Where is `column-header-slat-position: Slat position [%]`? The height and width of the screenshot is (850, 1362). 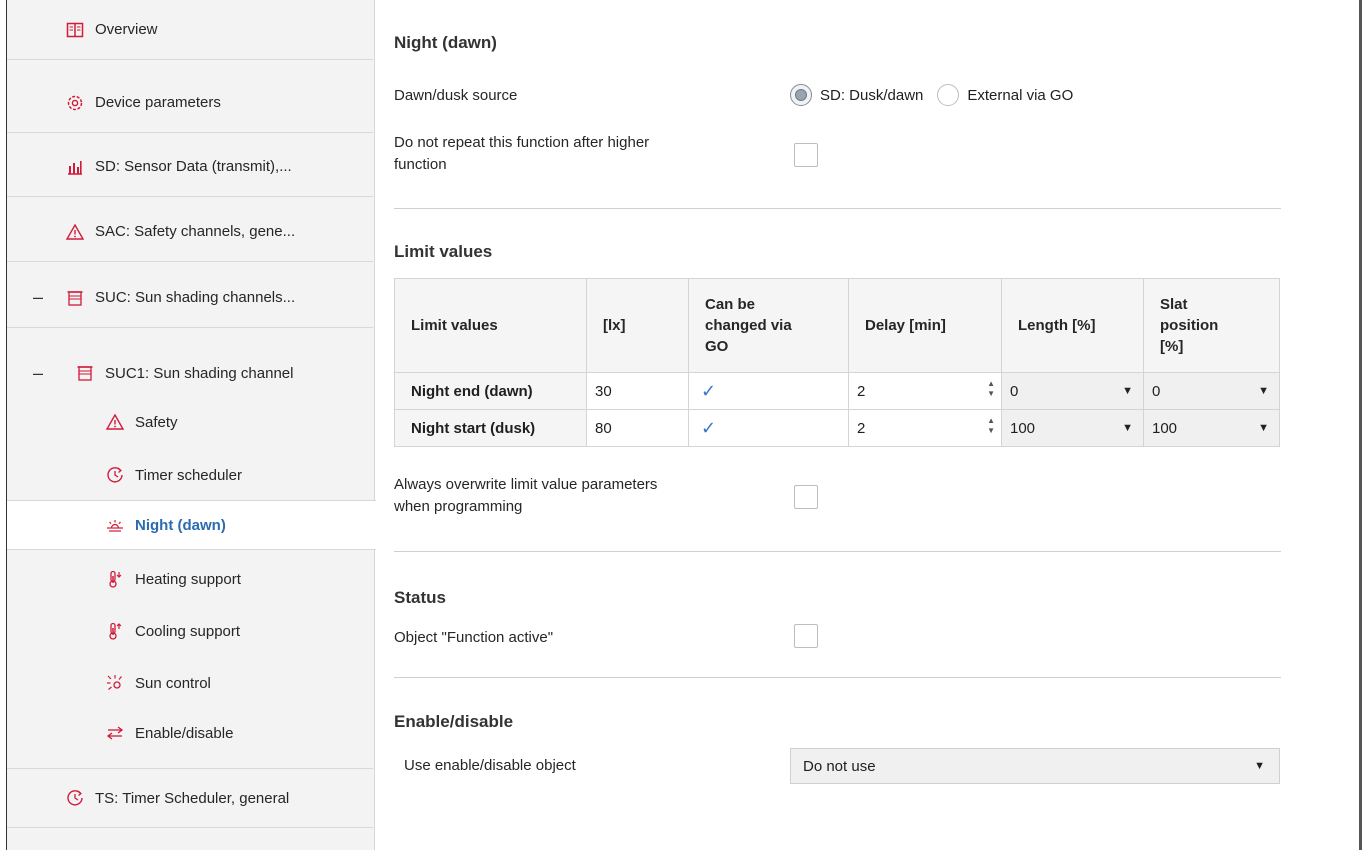
column-header-slat-position: Slat position [%] is located at coordinates (1211, 325).